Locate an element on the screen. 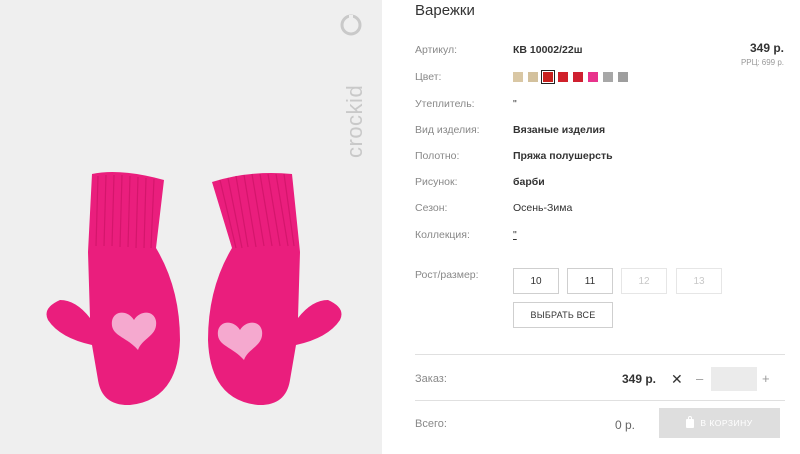 This screenshot has width=800, height=454. shopping-bag-icon is located at coordinates (690, 421).